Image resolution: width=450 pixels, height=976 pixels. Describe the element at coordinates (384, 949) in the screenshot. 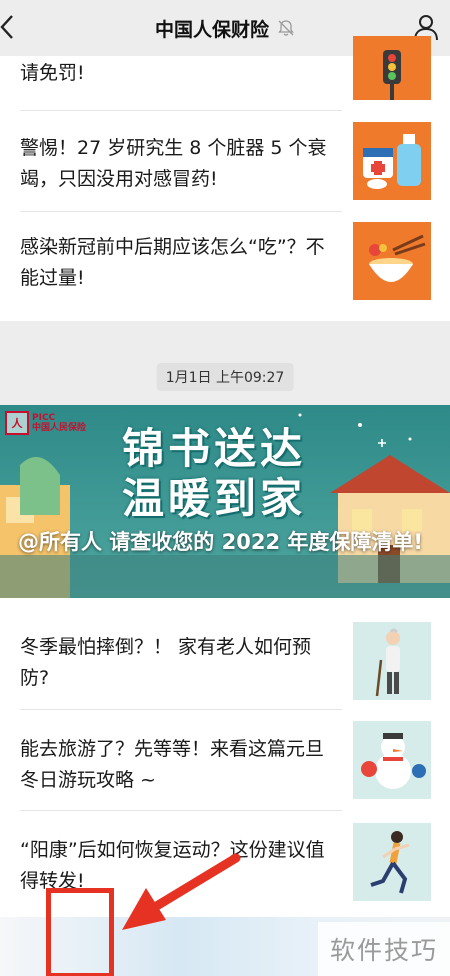

I see `watermark: 软件技巧` at that location.